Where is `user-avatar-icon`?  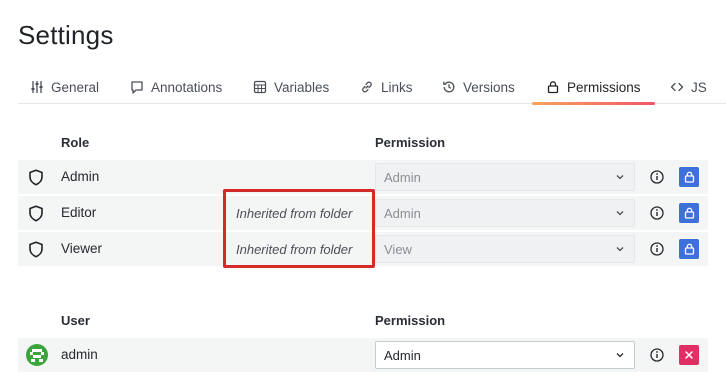
user-avatar-icon is located at coordinates (37, 355).